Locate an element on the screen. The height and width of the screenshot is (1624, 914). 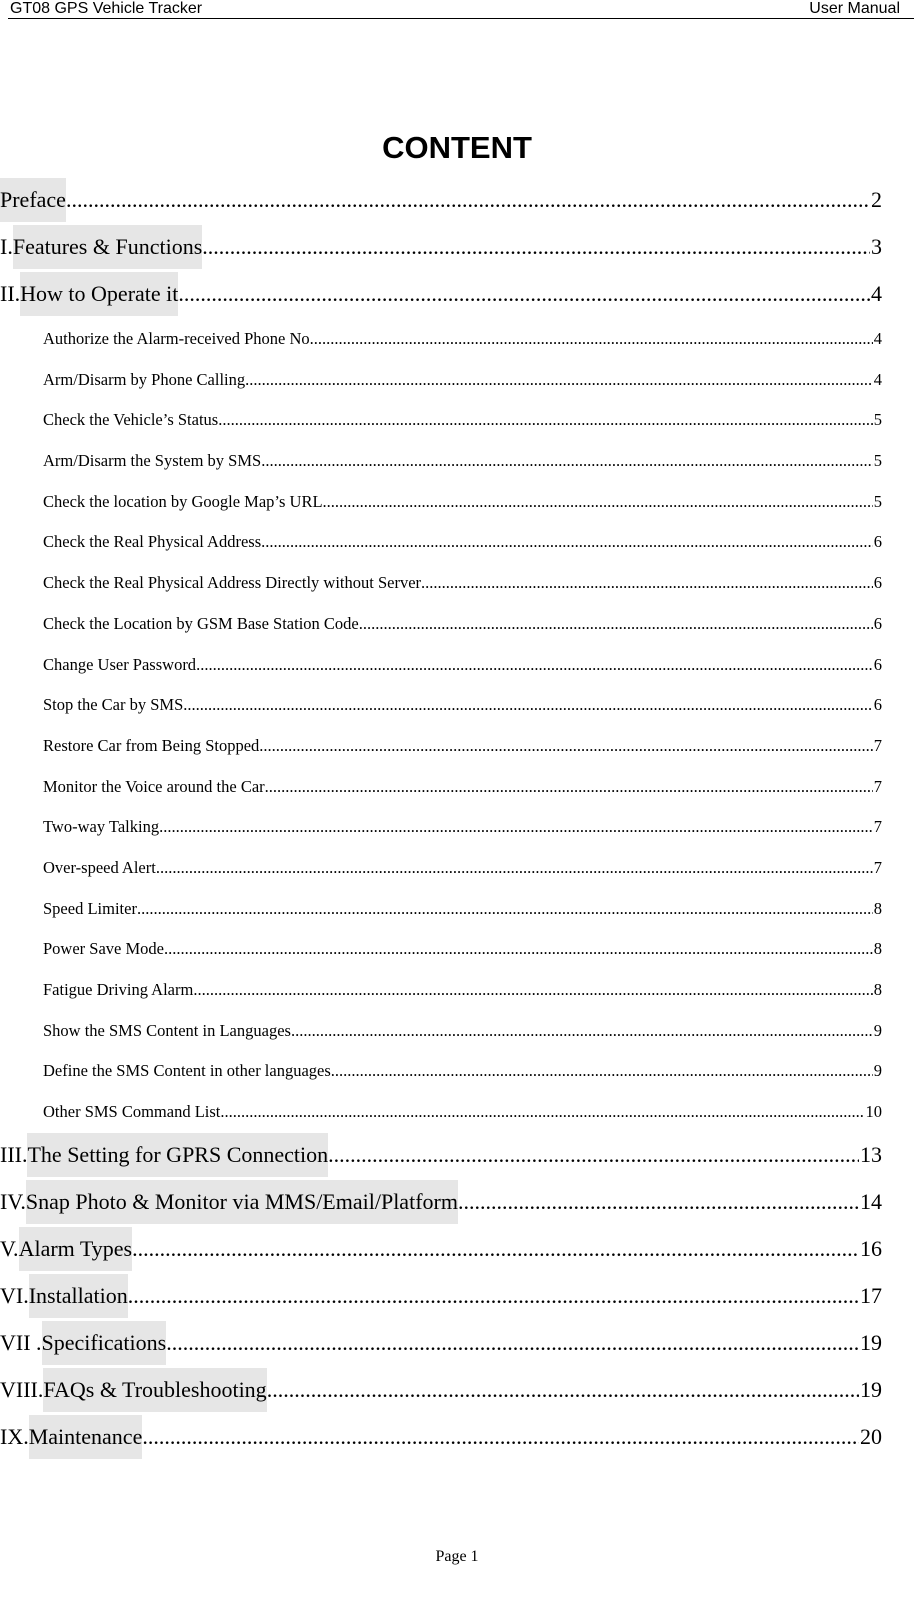
toc-entry-number: II. is located at coordinates (10, 293).